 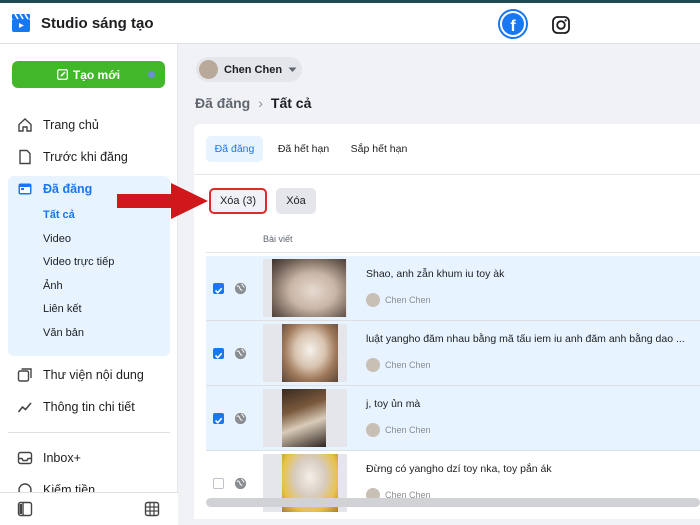 What do you see at coordinates (459, 469) in the screenshot?
I see `post-title: Đừng có yangho dzí toy nka, toy pắn ák` at bounding box center [459, 469].